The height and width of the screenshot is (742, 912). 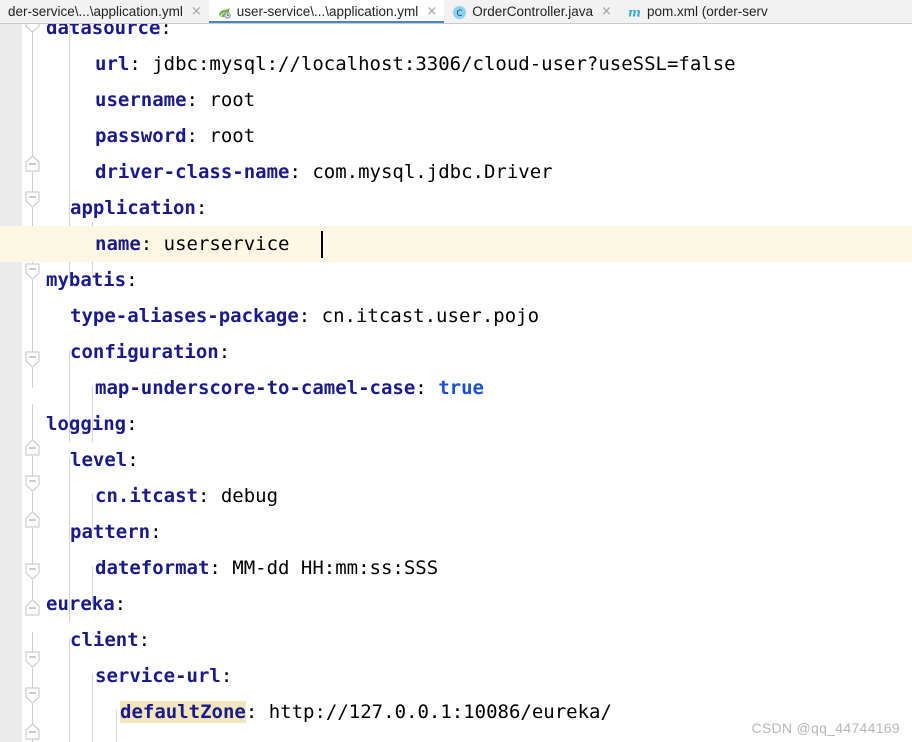 What do you see at coordinates (456, 244) in the screenshot?
I see `code-line-current: name: userservice` at bounding box center [456, 244].